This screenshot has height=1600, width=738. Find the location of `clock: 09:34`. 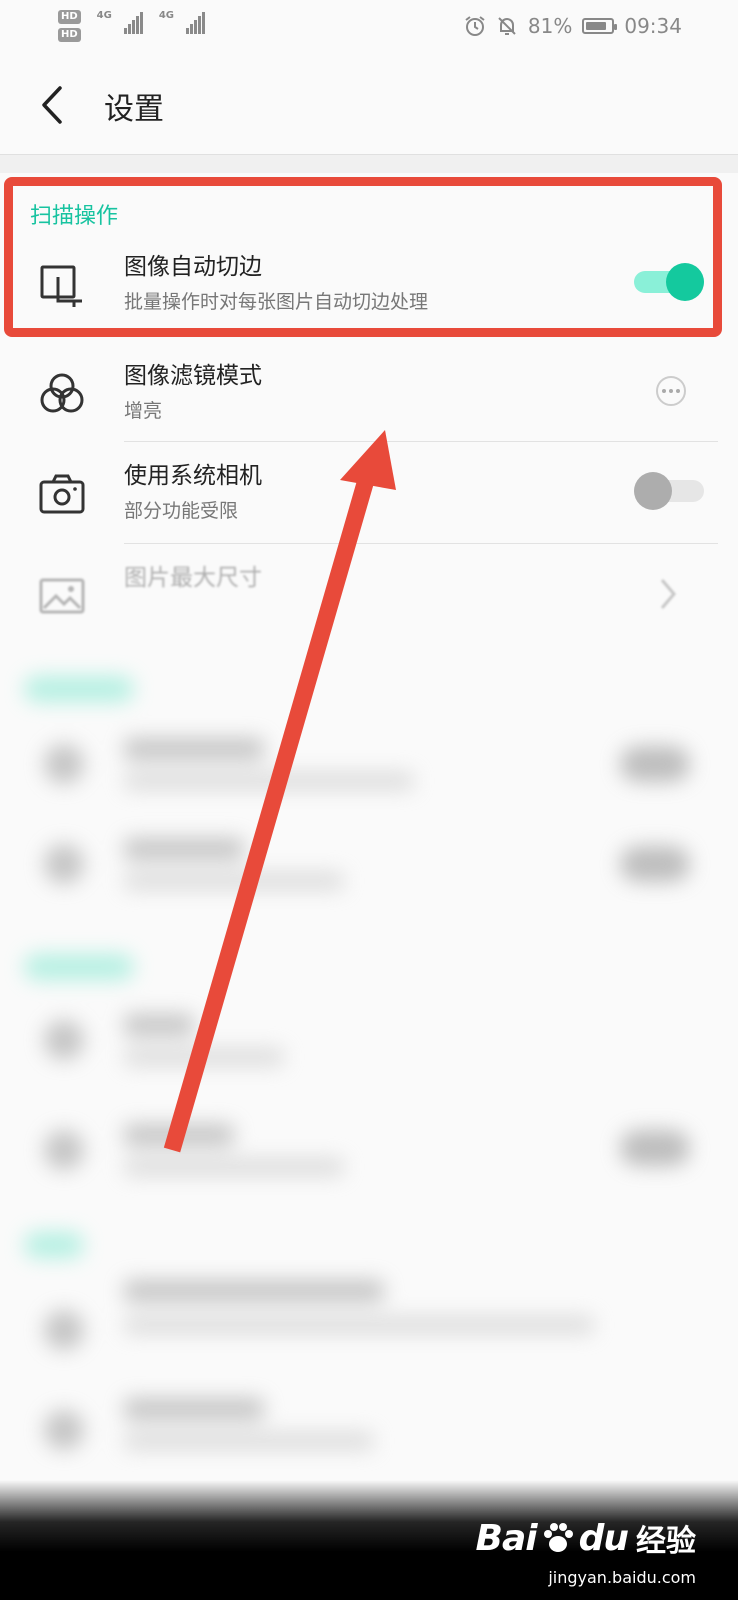

clock: 09:34 is located at coordinates (653, 26).